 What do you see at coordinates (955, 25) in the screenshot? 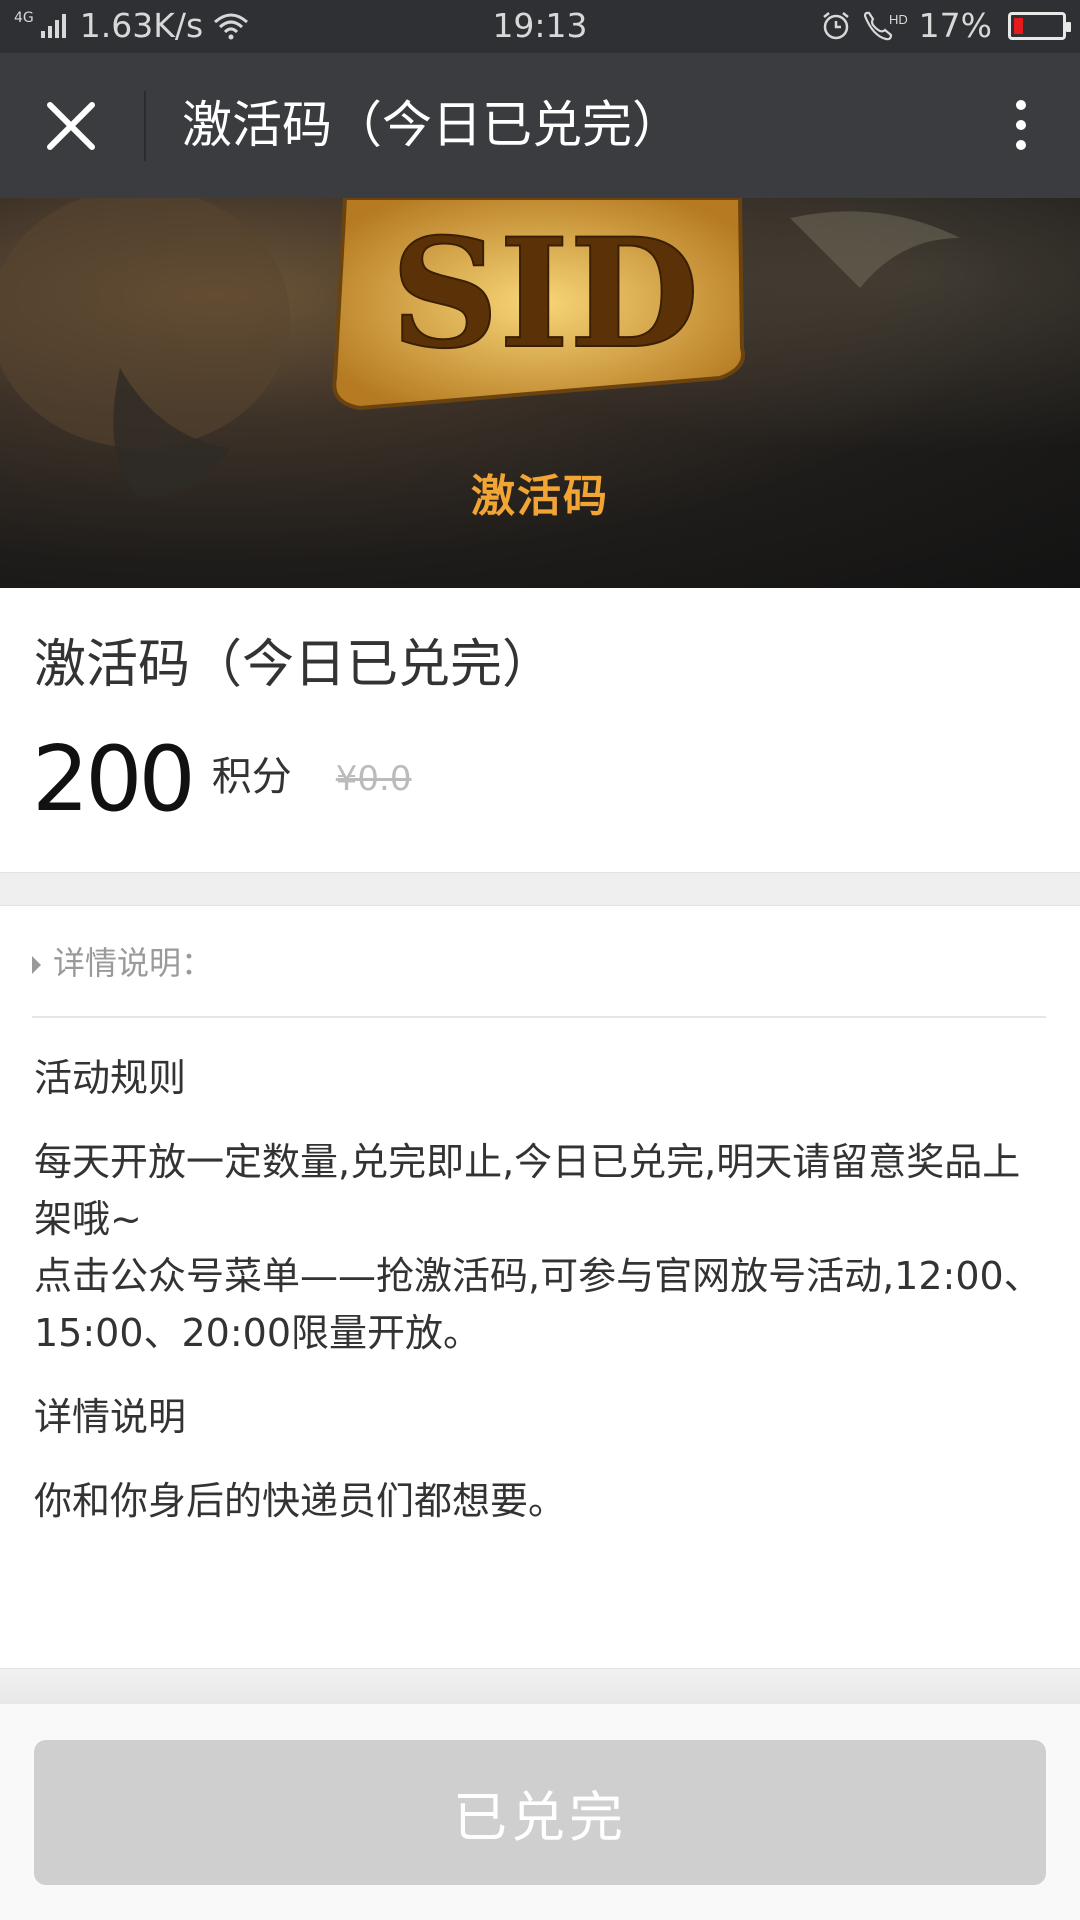
I see `battery-percent: 17%` at bounding box center [955, 25].